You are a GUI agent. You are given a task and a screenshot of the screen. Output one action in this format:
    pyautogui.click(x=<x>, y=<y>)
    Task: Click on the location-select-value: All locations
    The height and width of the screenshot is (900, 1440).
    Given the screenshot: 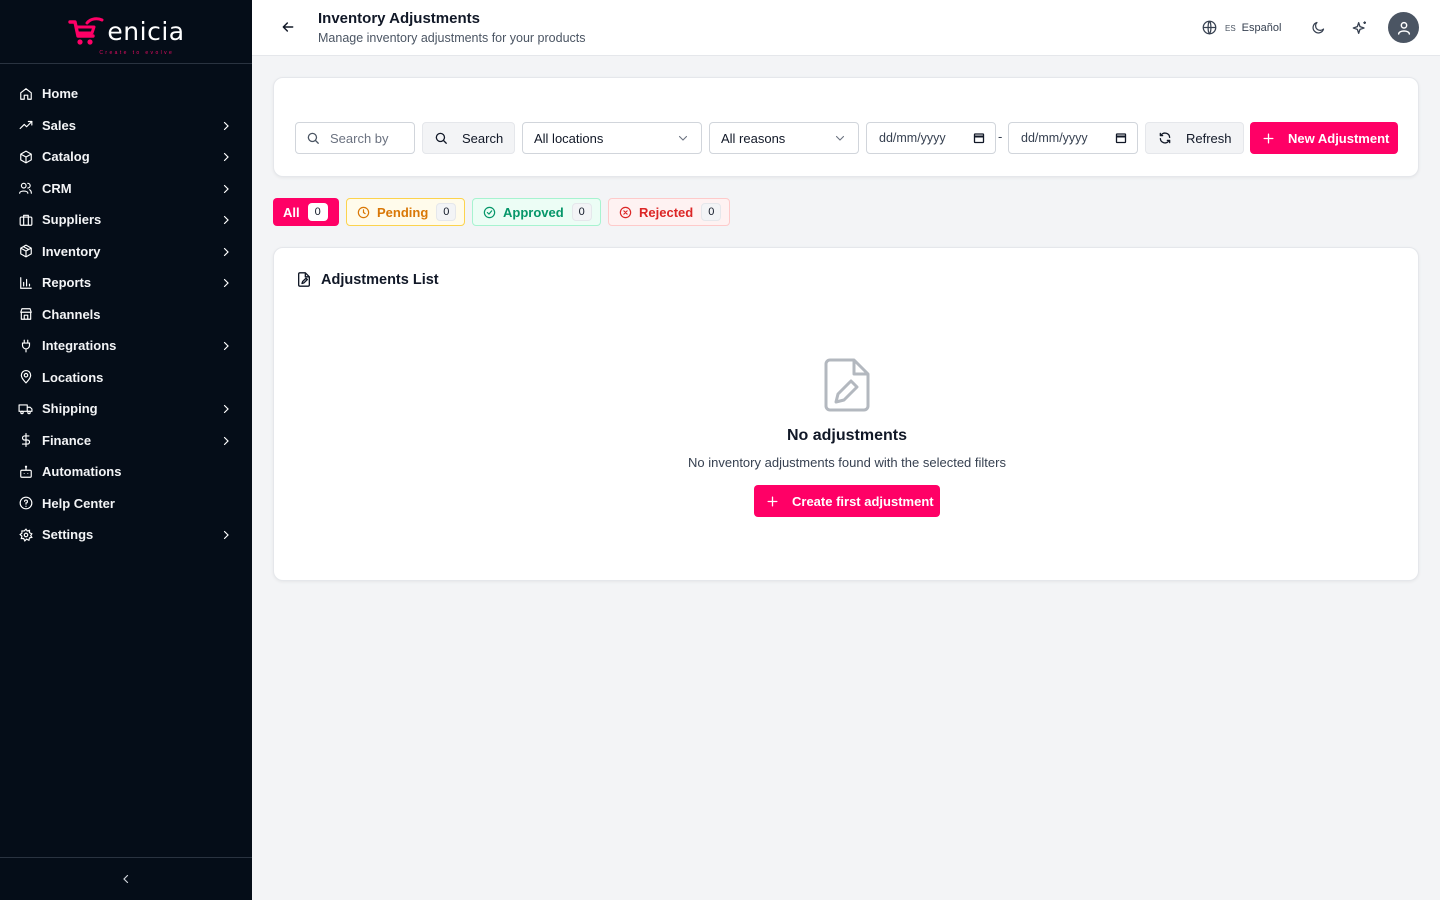 What is the action you would take?
    pyautogui.click(x=569, y=138)
    